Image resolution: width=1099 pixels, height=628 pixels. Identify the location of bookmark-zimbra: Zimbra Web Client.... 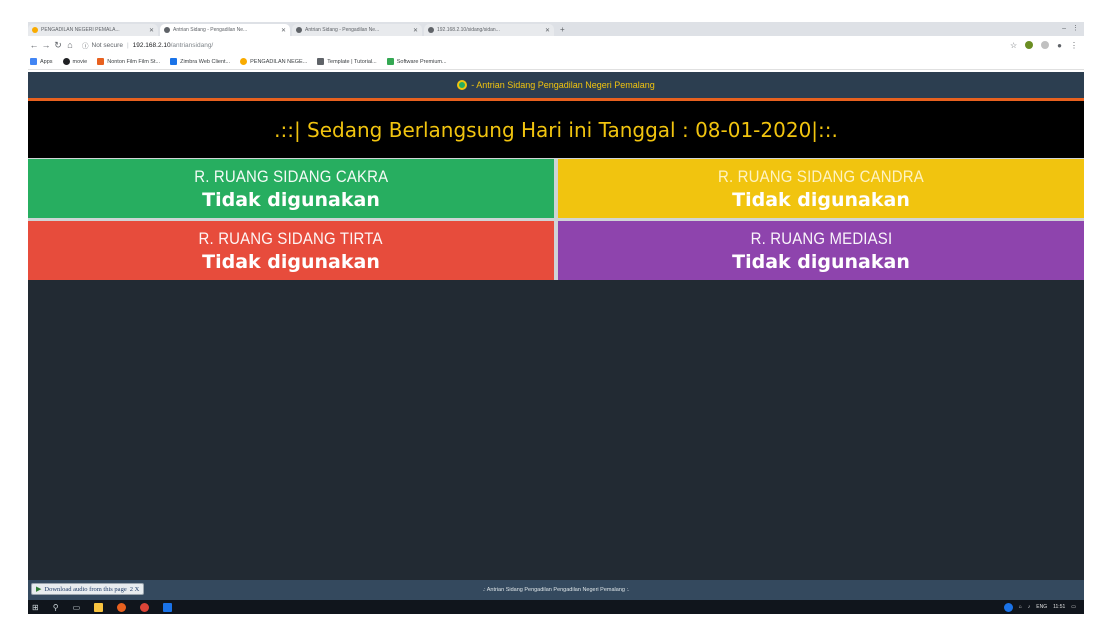
(200, 61).